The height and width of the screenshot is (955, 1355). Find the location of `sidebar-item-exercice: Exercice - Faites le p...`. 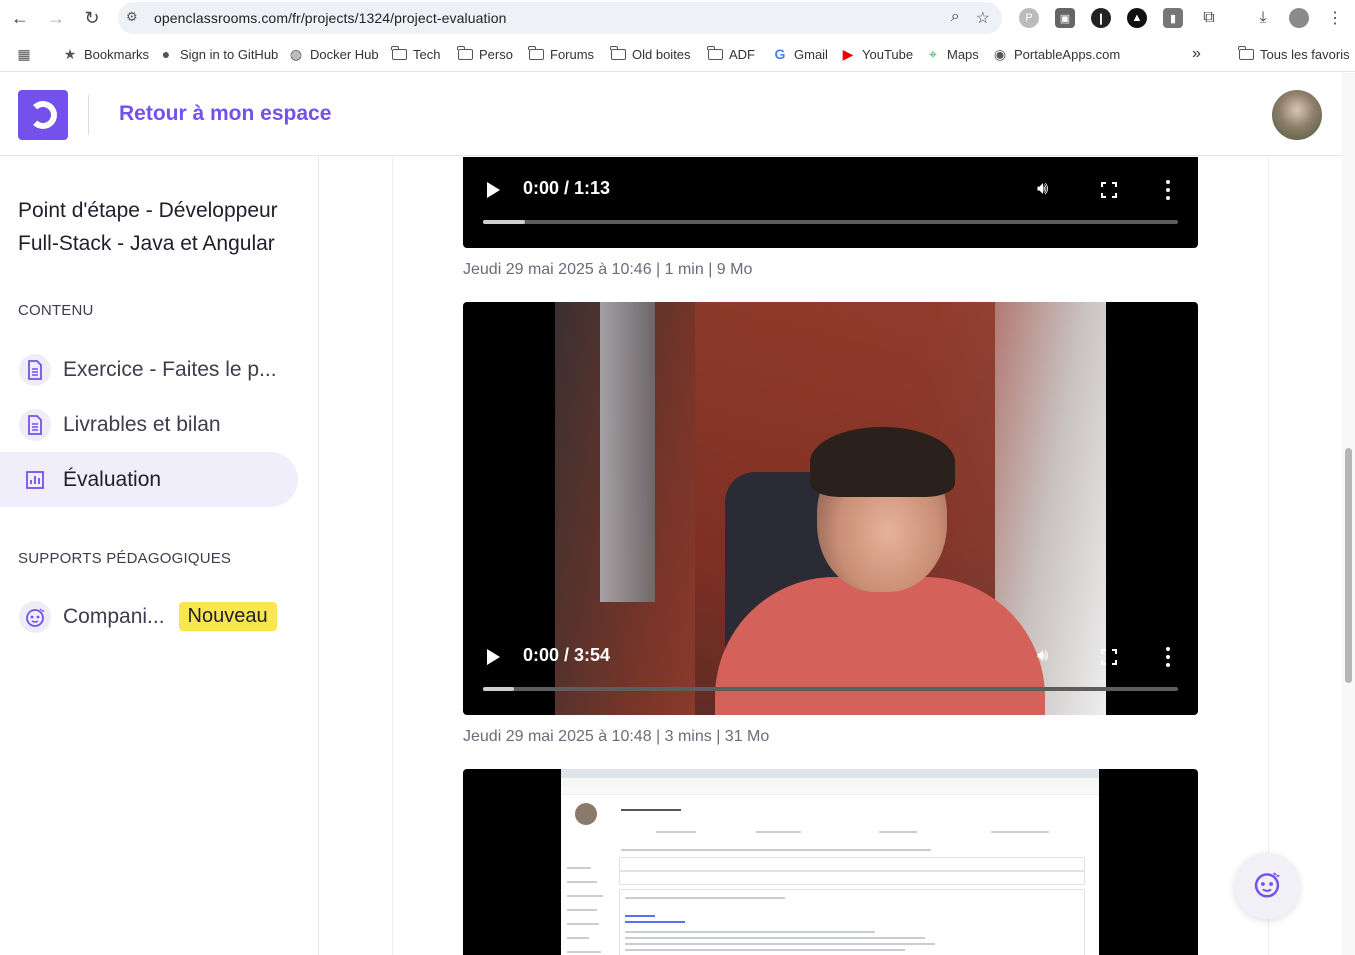

sidebar-item-exercice: Exercice - Faites le p... is located at coordinates (149, 369).